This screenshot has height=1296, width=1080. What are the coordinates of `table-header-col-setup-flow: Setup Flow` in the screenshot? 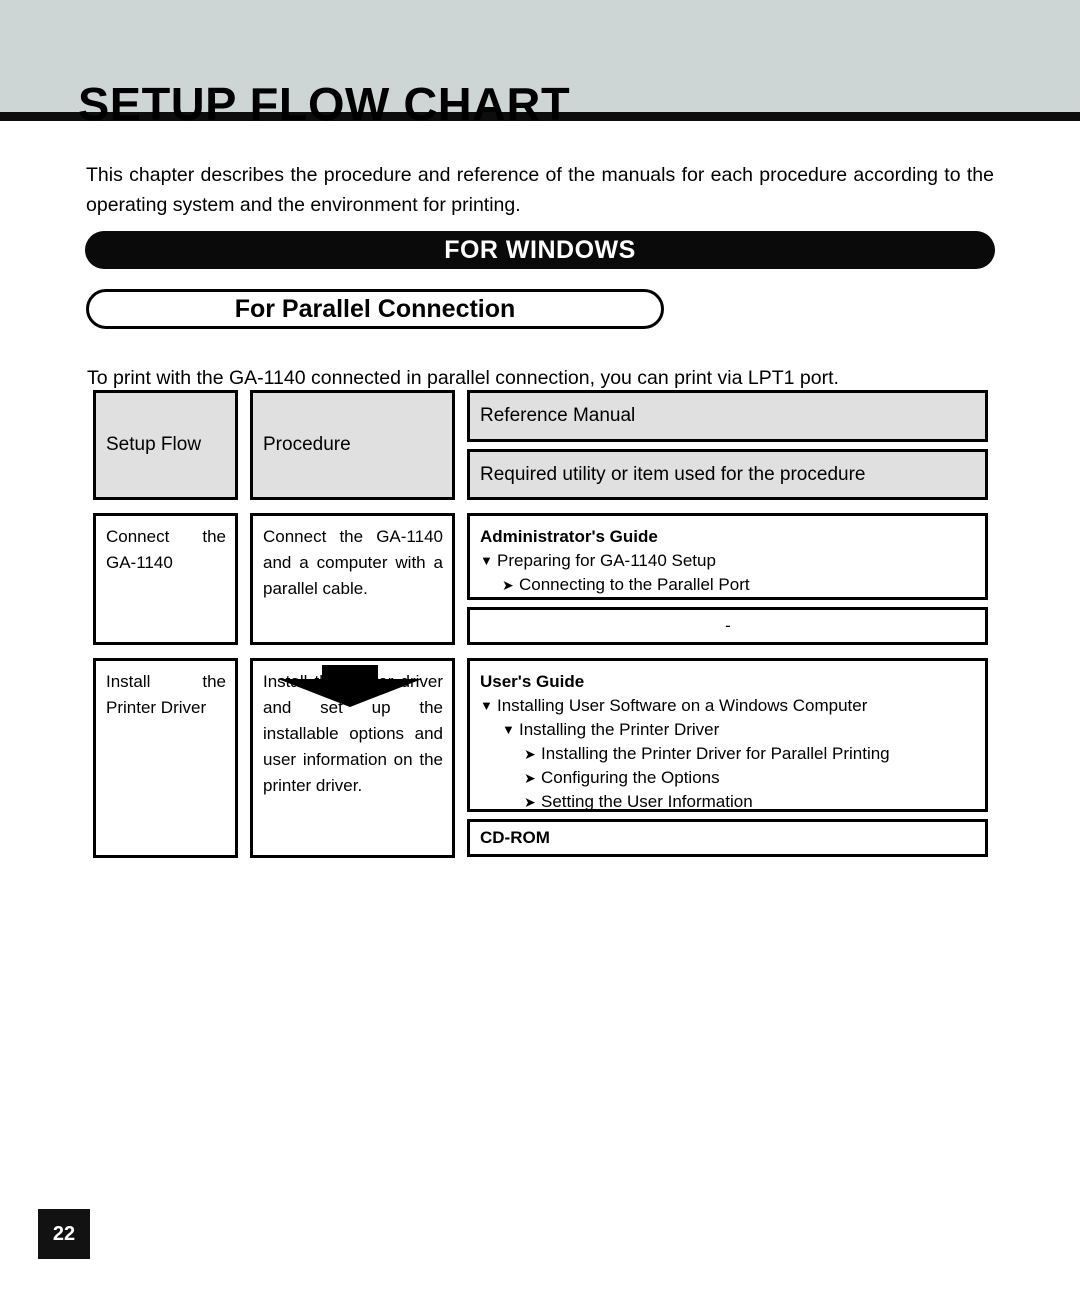 It's located at (165, 445).